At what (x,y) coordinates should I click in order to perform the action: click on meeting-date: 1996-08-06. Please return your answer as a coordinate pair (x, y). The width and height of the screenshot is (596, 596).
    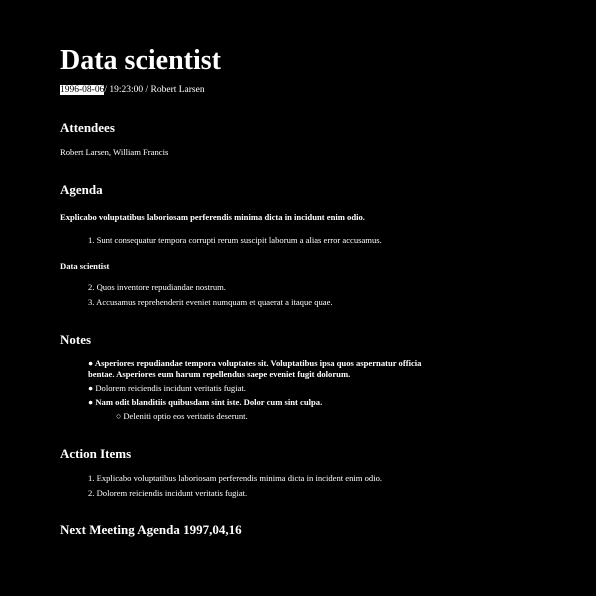
    Looking at the image, I should click on (82, 90).